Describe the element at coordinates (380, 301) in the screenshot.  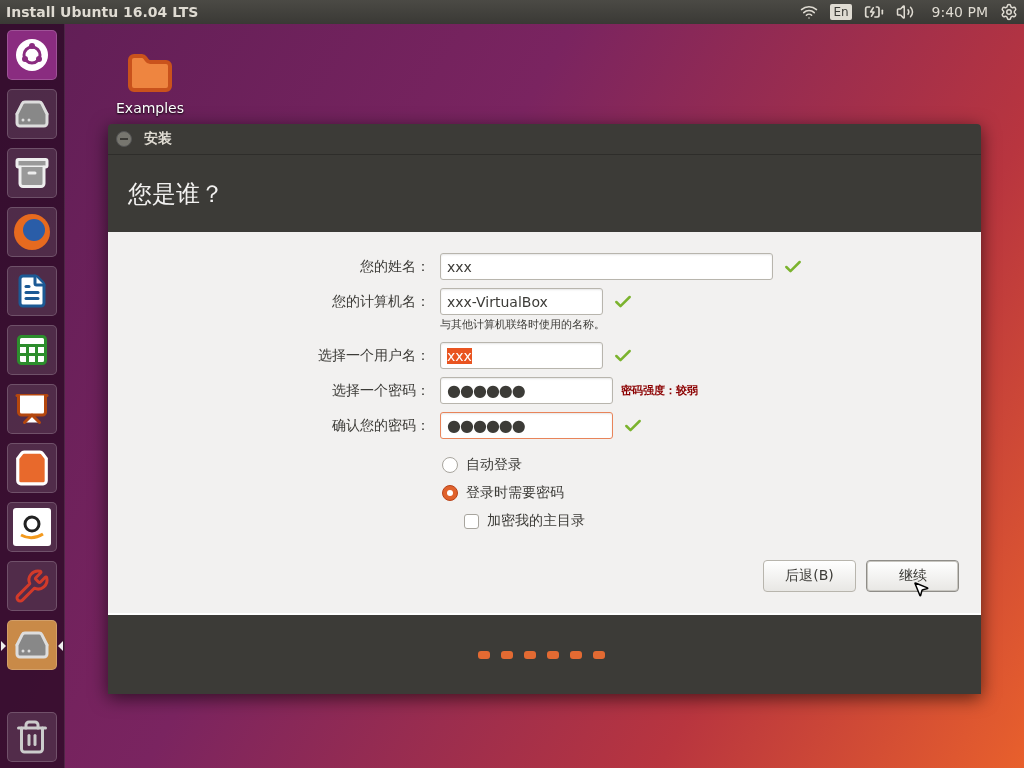
I see `field-label: 您的计算机名：` at that location.